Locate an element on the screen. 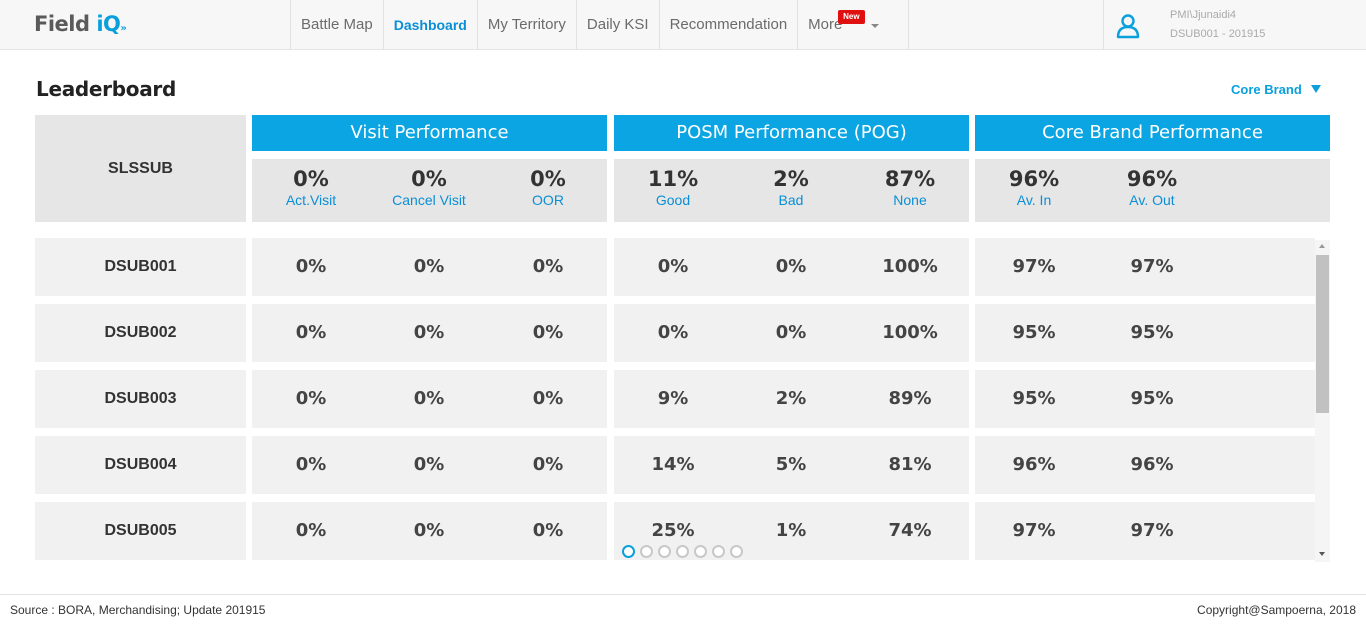 The image size is (1366, 625). metric-label: Bad is located at coordinates (791, 200).